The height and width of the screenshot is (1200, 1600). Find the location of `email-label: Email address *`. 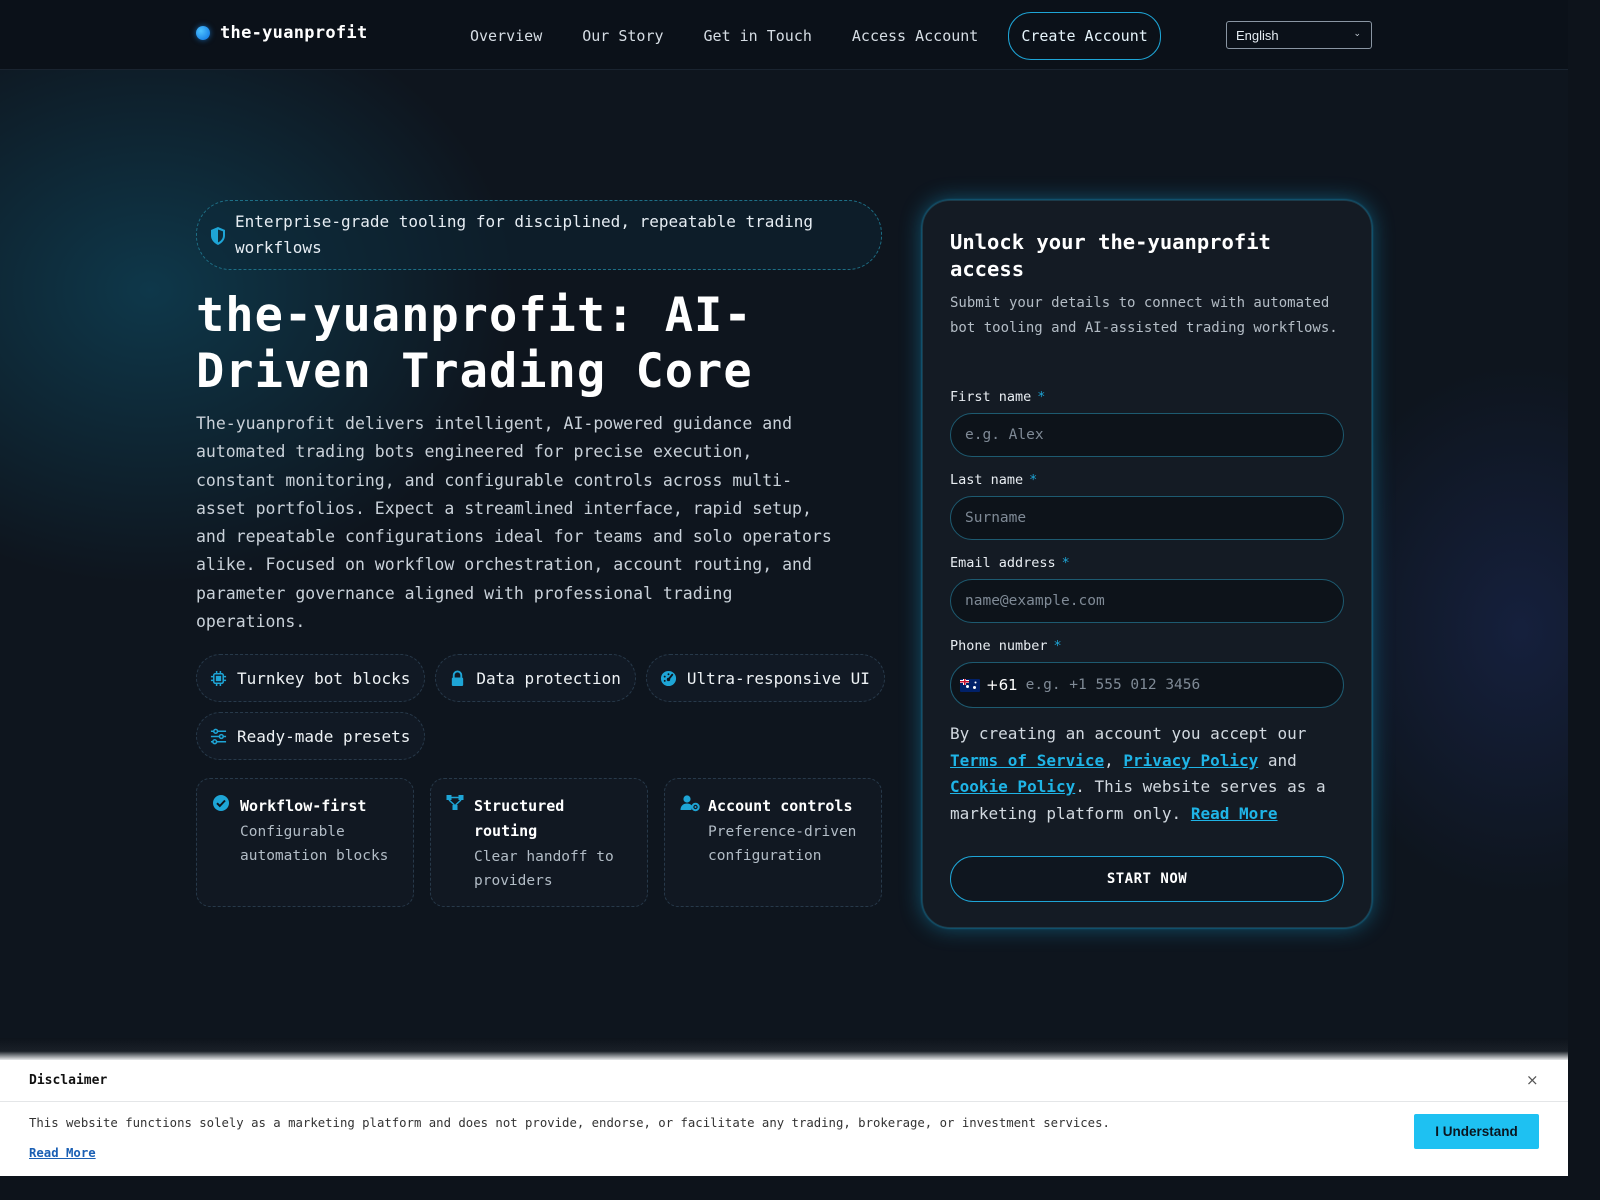

email-label: Email address * is located at coordinates (1147, 564).